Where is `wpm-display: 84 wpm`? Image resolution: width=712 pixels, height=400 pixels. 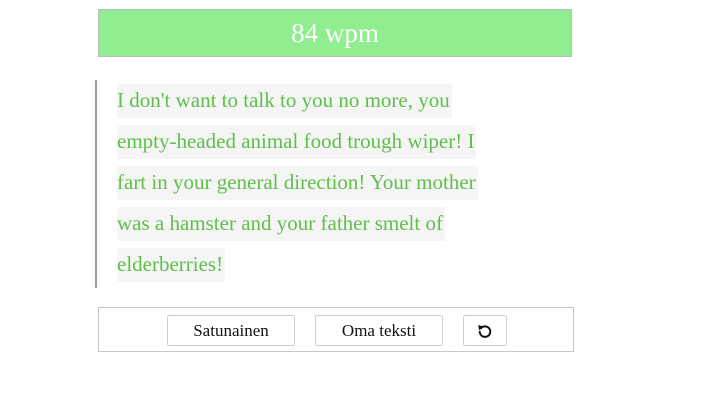 wpm-display: 84 wpm is located at coordinates (335, 33).